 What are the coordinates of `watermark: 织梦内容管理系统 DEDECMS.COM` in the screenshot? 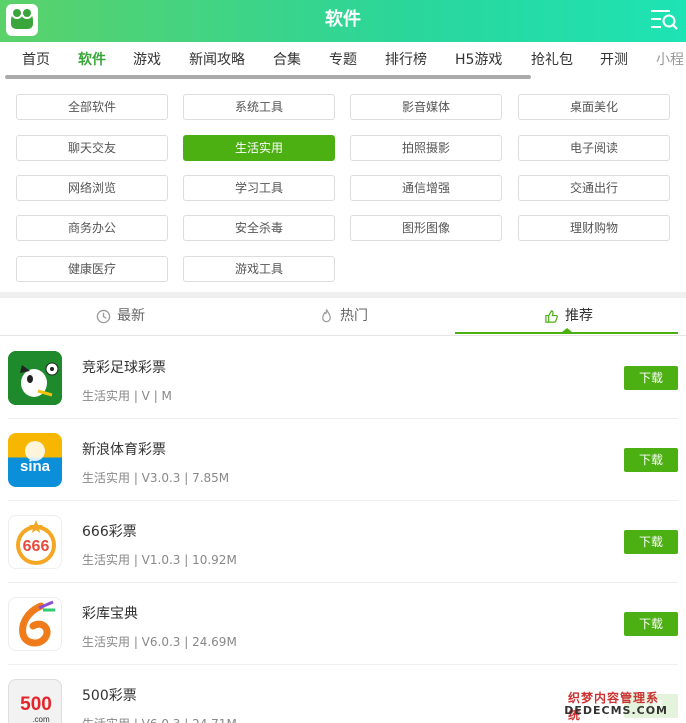 It's located at (621, 704).